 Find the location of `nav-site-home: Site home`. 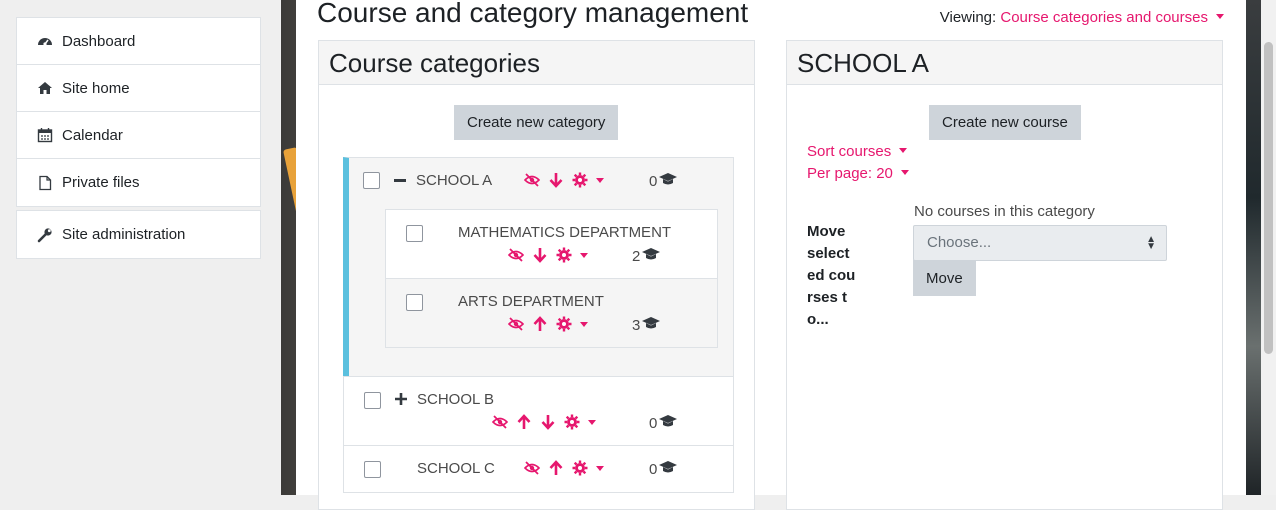

nav-site-home: Site home is located at coordinates (138, 88).